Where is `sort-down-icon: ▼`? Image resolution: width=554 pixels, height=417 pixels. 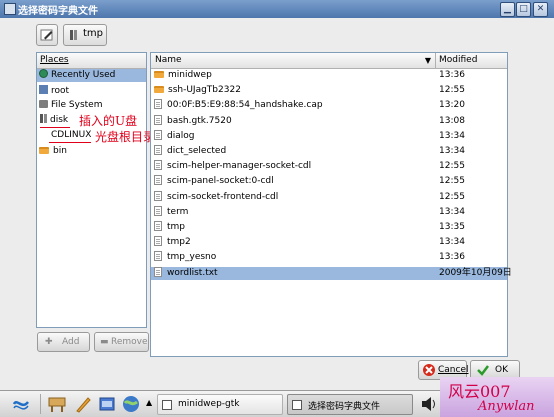 sort-down-icon: ▼ is located at coordinates (427, 60).